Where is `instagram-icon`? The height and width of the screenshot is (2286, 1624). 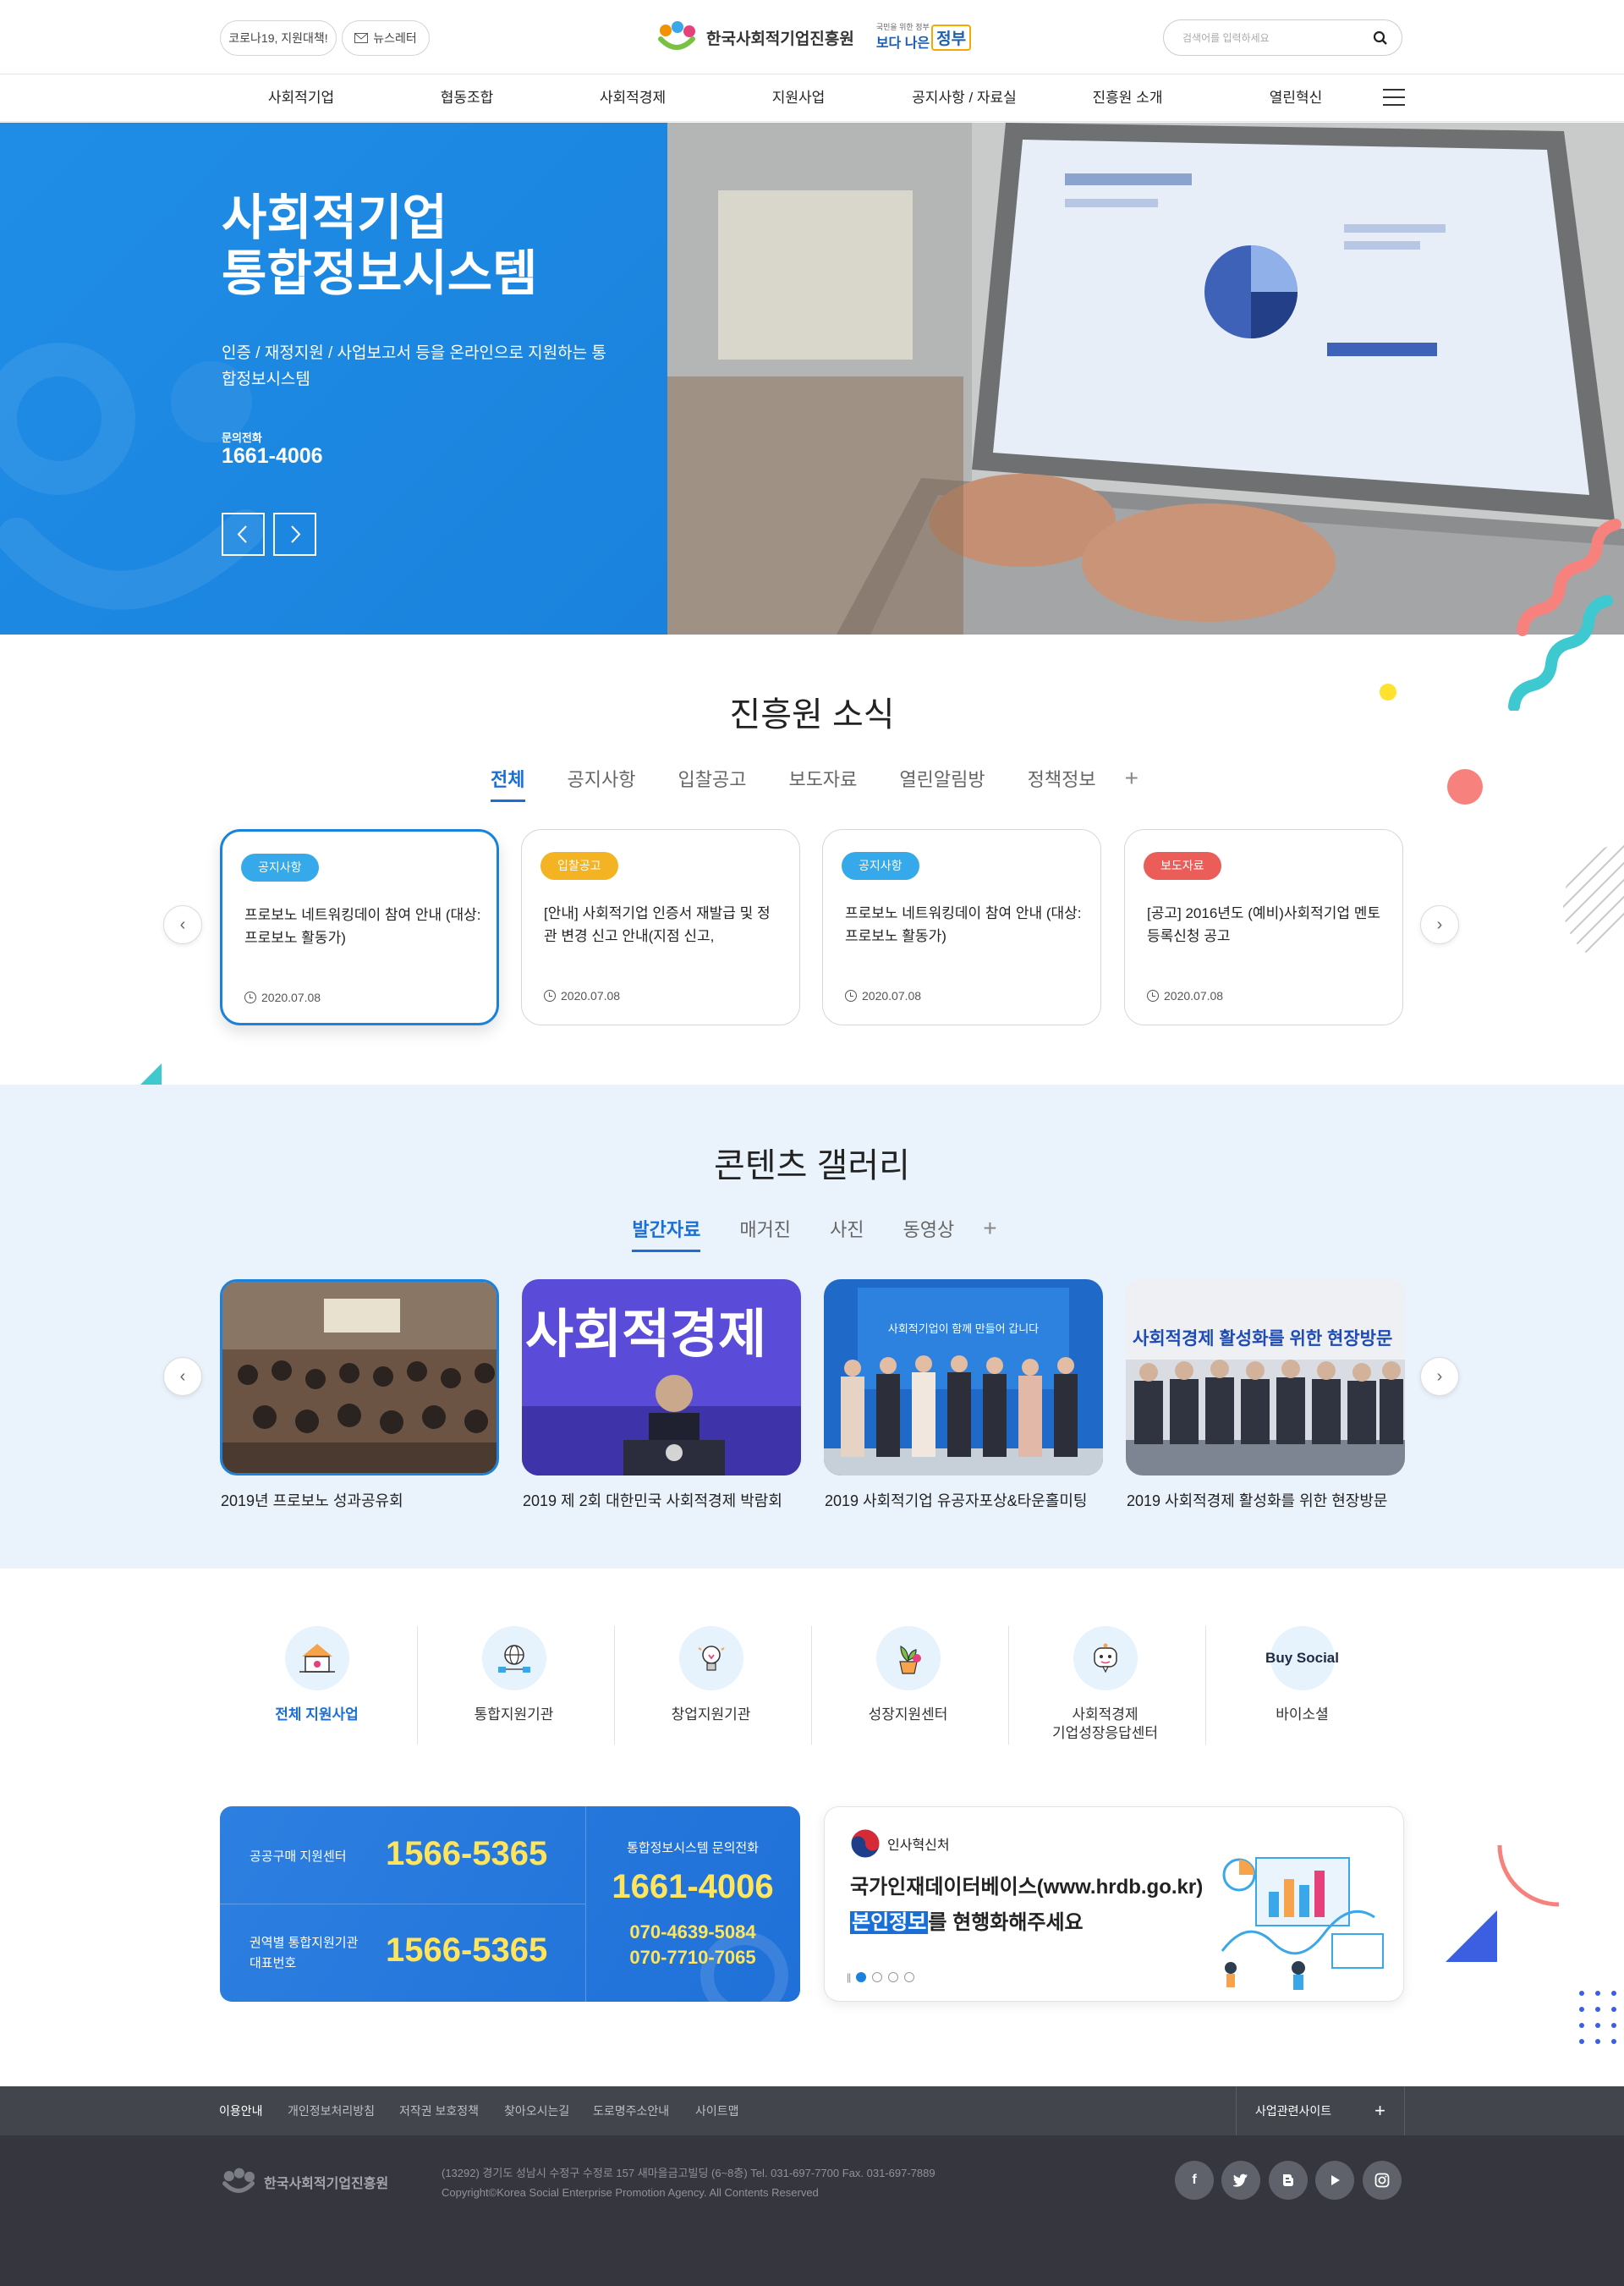 instagram-icon is located at coordinates (1382, 2180).